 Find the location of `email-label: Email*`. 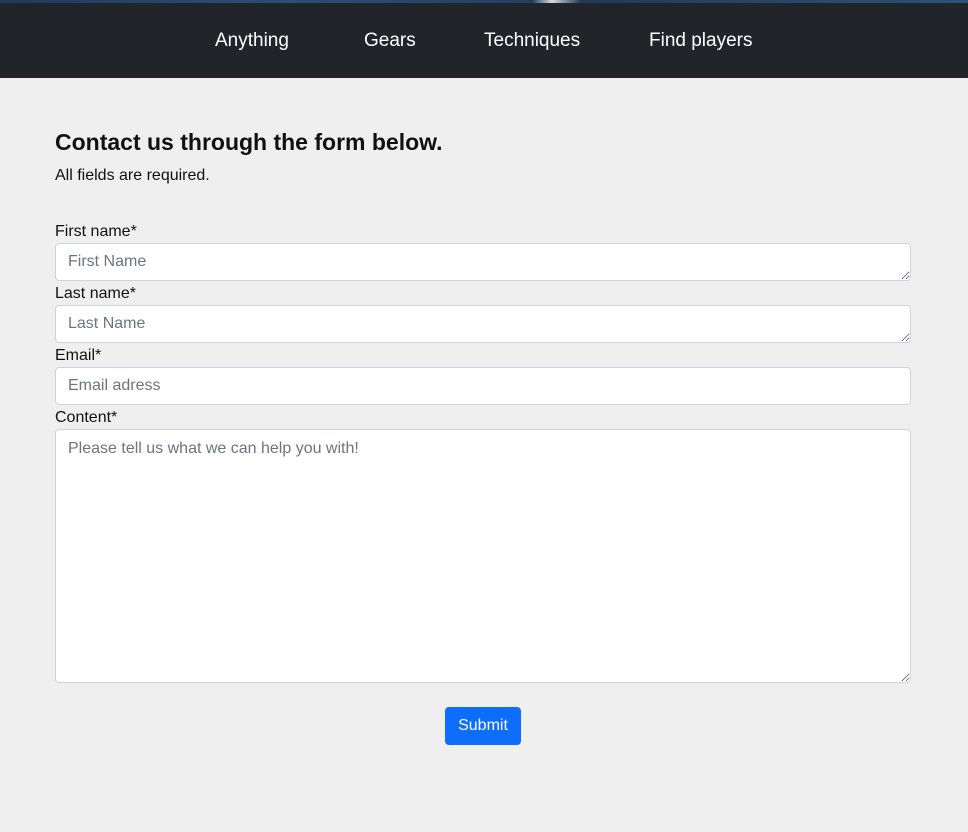

email-label: Email* is located at coordinates (78, 355).